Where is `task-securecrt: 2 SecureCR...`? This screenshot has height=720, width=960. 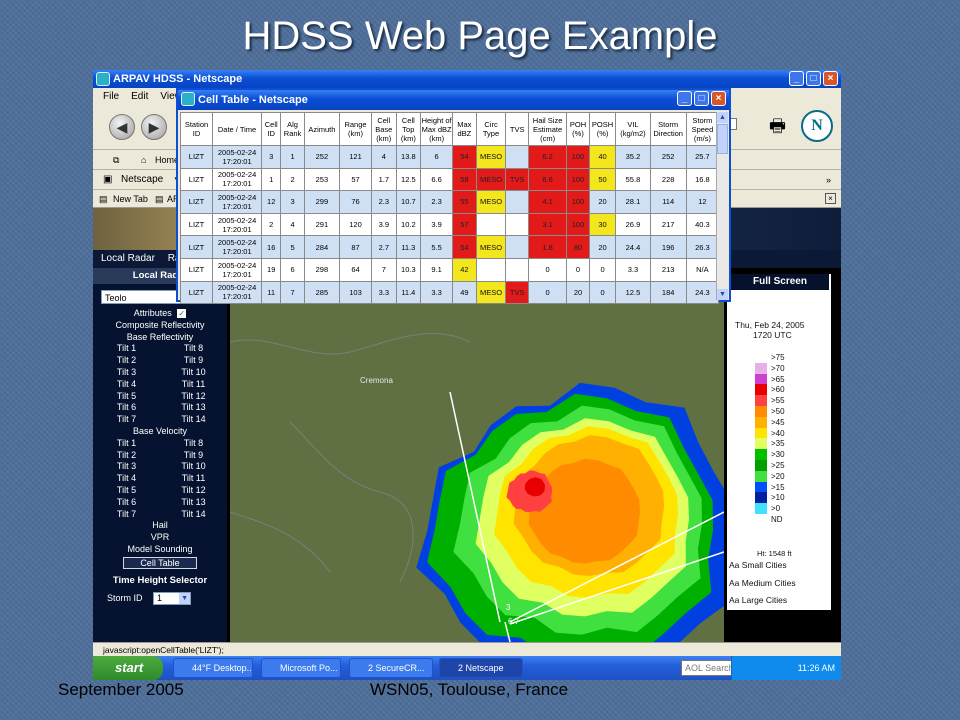
task-securecrt: 2 SecureCR... is located at coordinates (391, 668).